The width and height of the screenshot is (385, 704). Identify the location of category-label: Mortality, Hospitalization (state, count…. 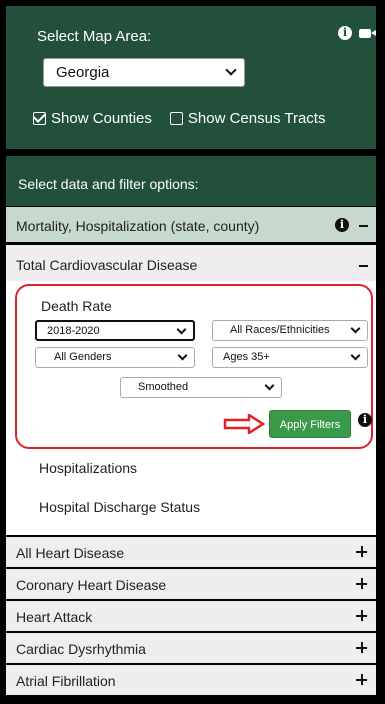
(138, 226).